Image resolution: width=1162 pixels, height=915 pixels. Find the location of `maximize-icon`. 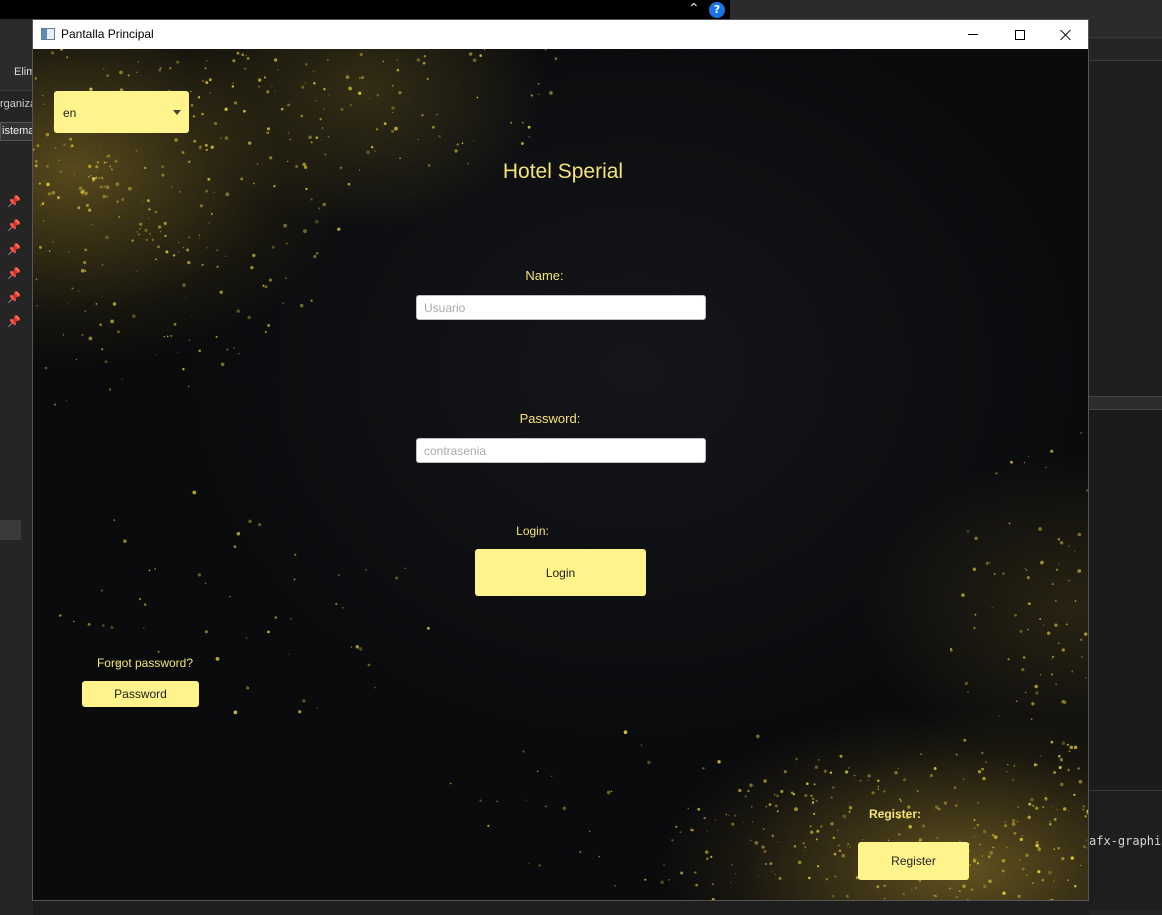

maximize-icon is located at coordinates (1020, 34).